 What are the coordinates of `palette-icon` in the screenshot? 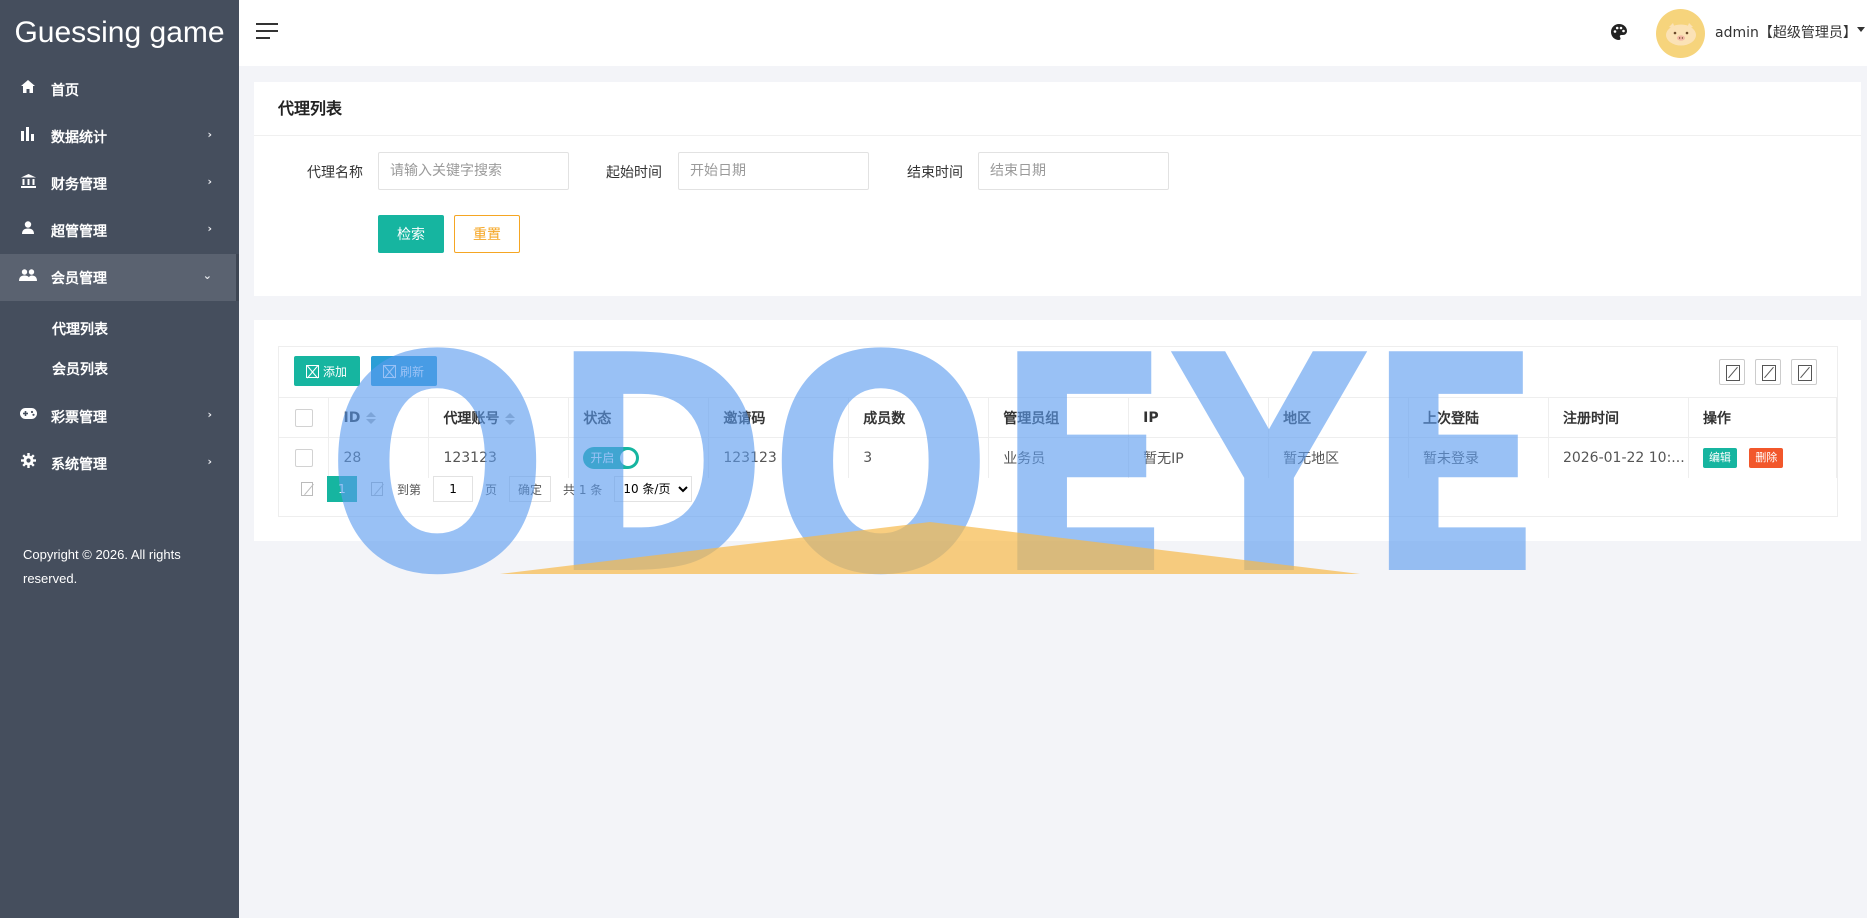 It's located at (1620, 33).